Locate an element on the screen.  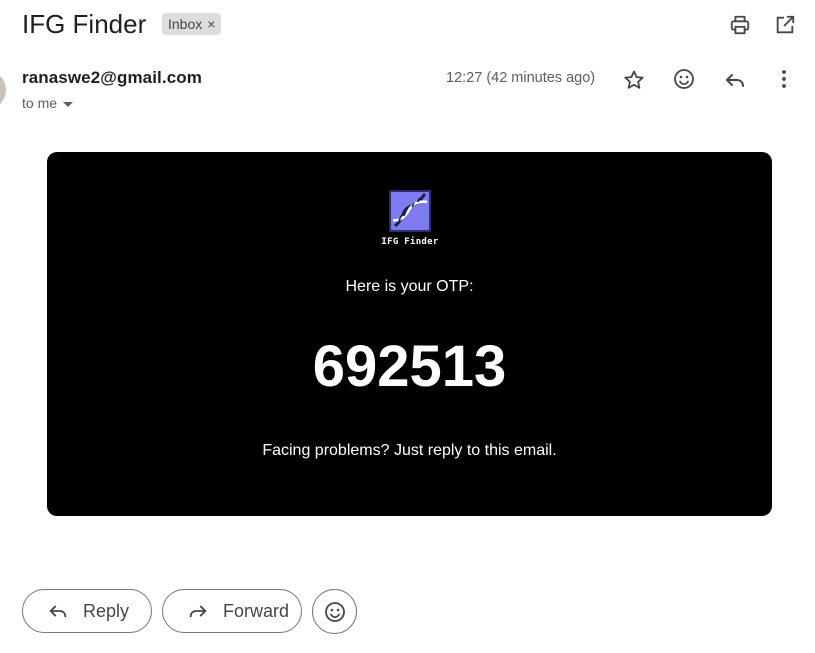
emoji-reaction-button is located at coordinates (334, 611).